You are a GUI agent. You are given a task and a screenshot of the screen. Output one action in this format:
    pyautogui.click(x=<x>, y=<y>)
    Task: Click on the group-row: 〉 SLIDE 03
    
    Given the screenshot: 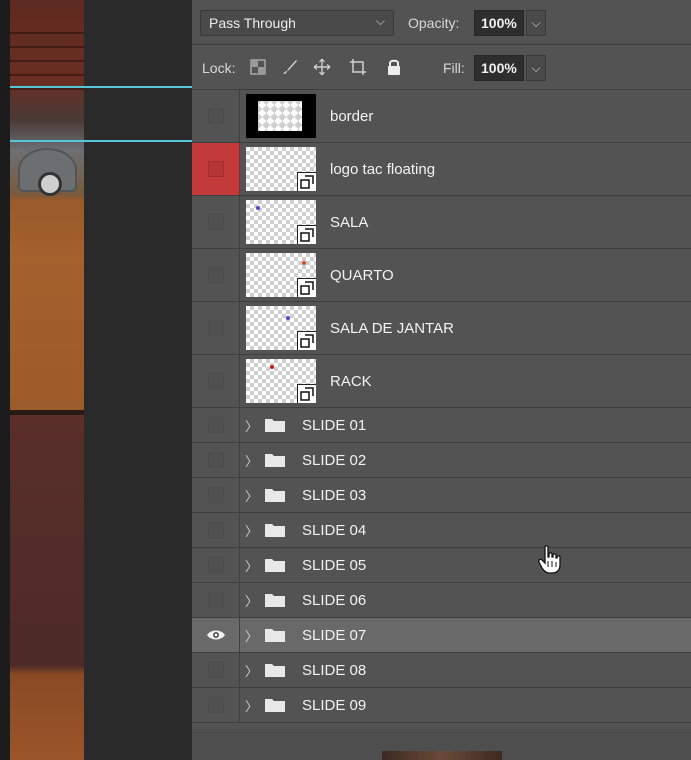 What is the action you would take?
    pyautogui.click(x=441, y=495)
    